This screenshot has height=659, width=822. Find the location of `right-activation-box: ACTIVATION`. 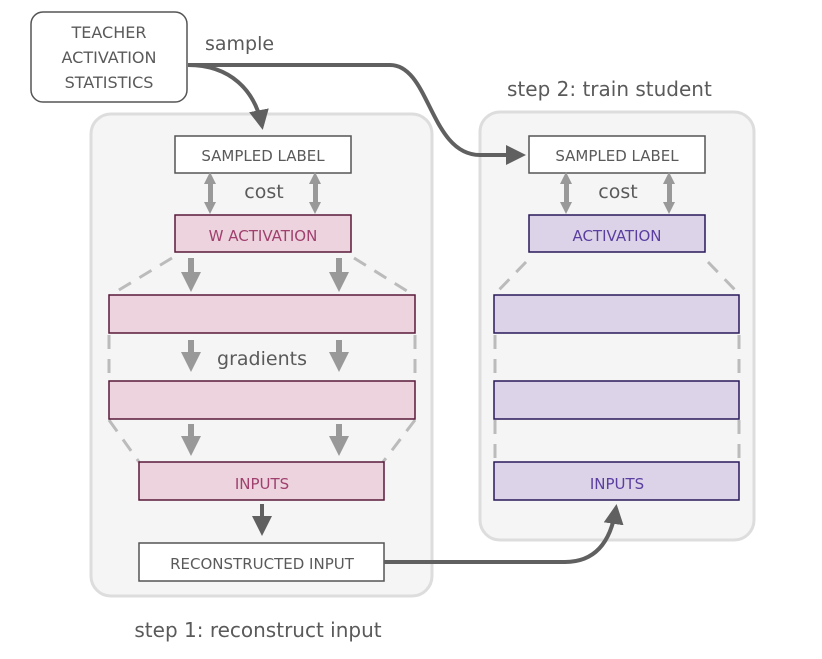

right-activation-box: ACTIVATION is located at coordinates (617, 233).